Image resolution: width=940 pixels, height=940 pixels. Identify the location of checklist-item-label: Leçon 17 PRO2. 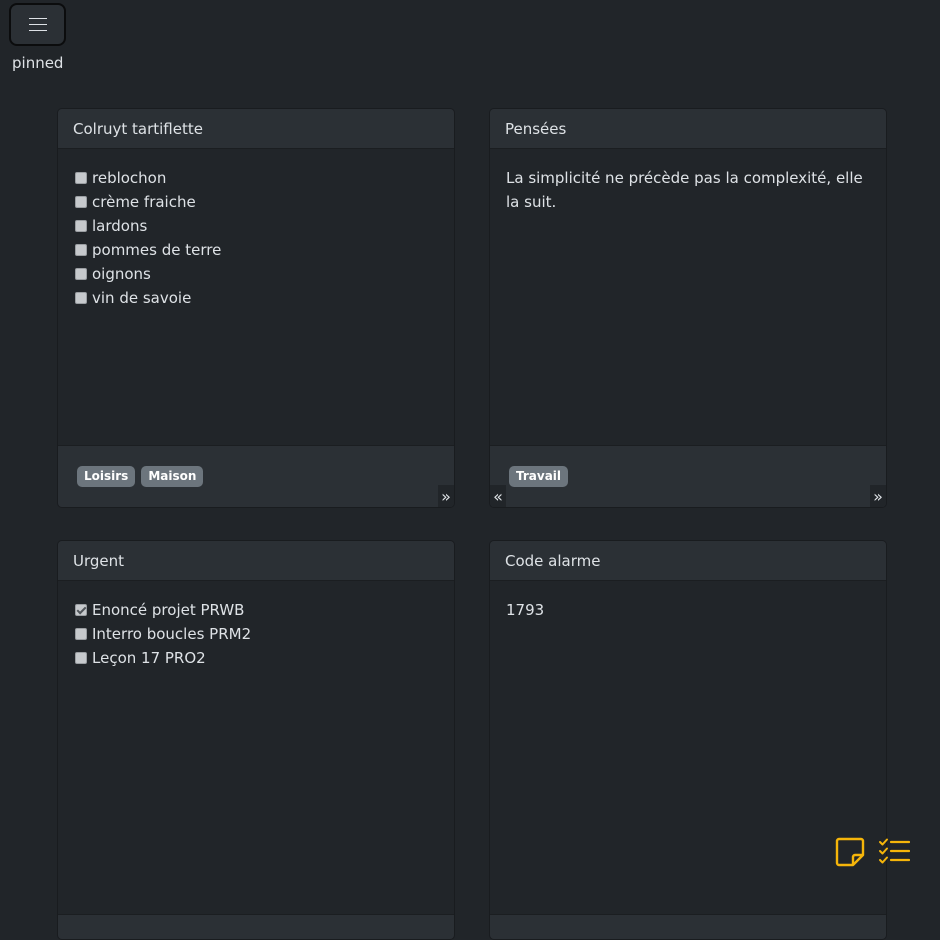
(149, 658).